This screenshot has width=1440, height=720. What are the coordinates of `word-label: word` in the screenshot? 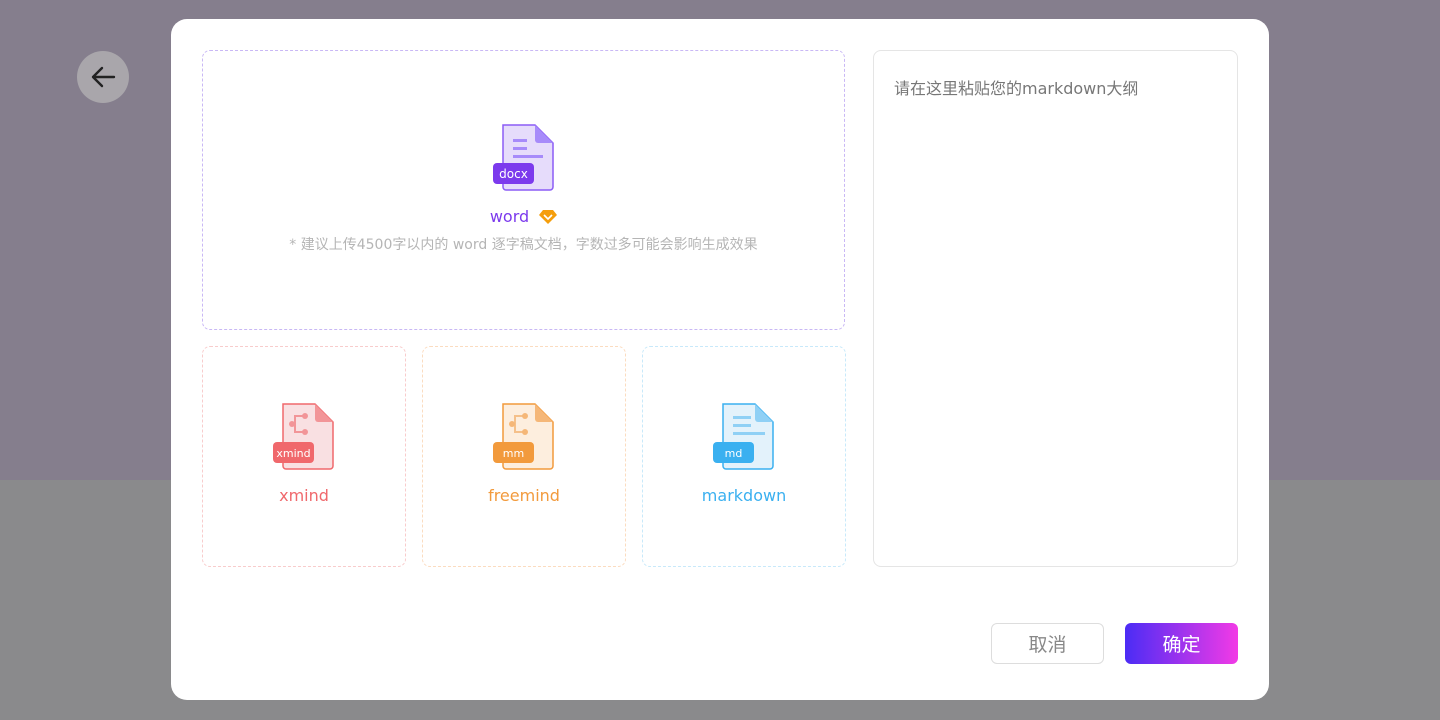 It's located at (509, 216).